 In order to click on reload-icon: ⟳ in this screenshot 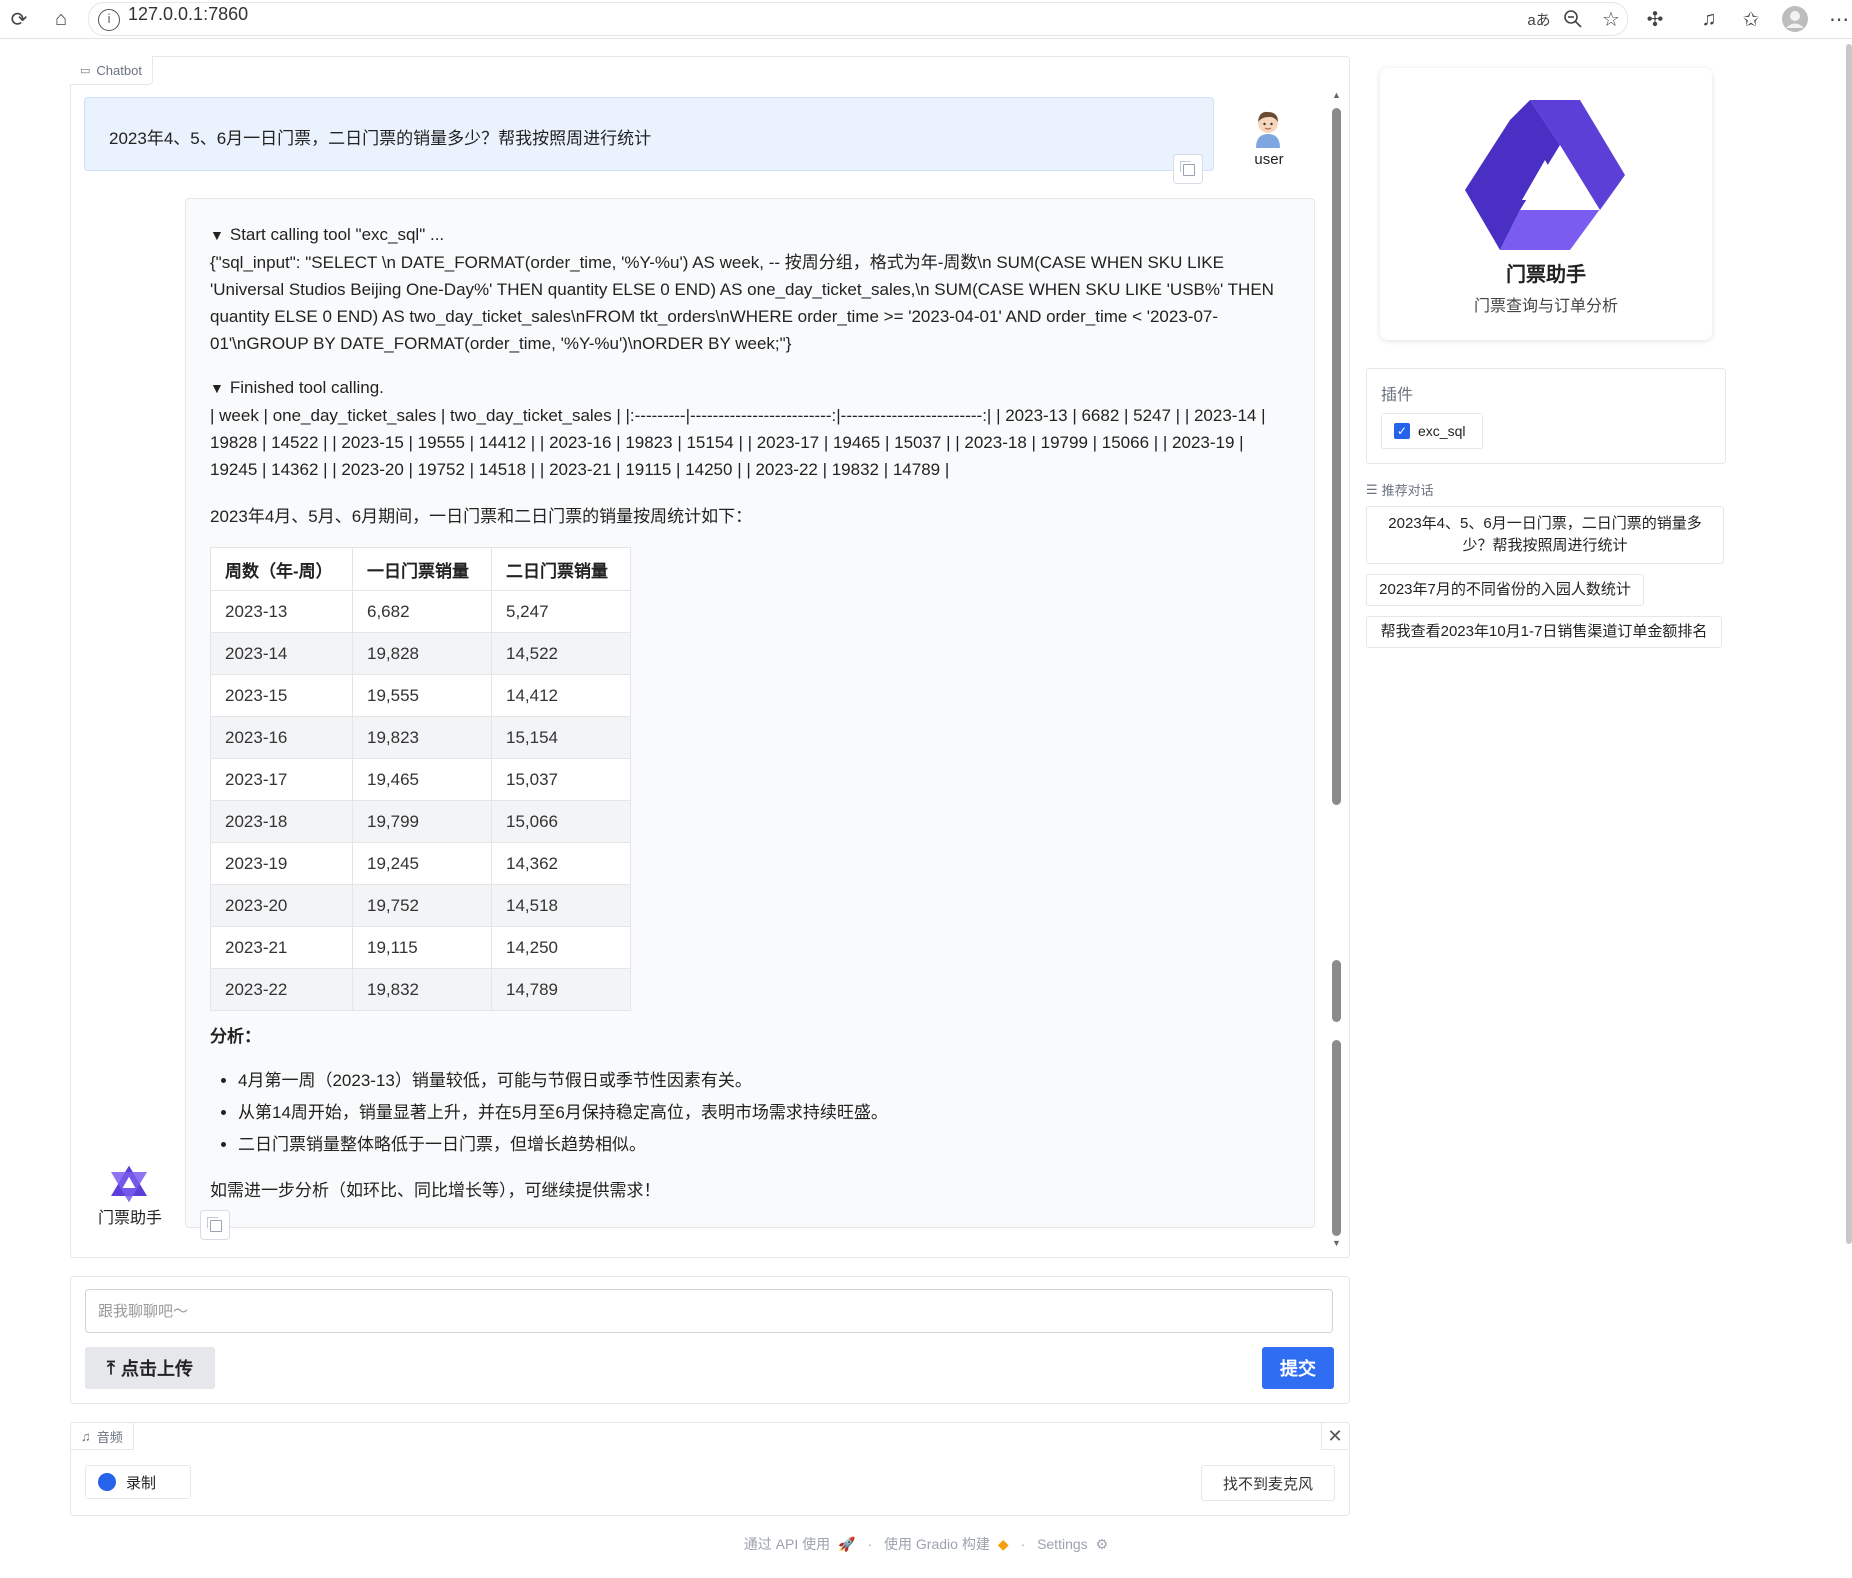, I will do `click(19, 19)`.